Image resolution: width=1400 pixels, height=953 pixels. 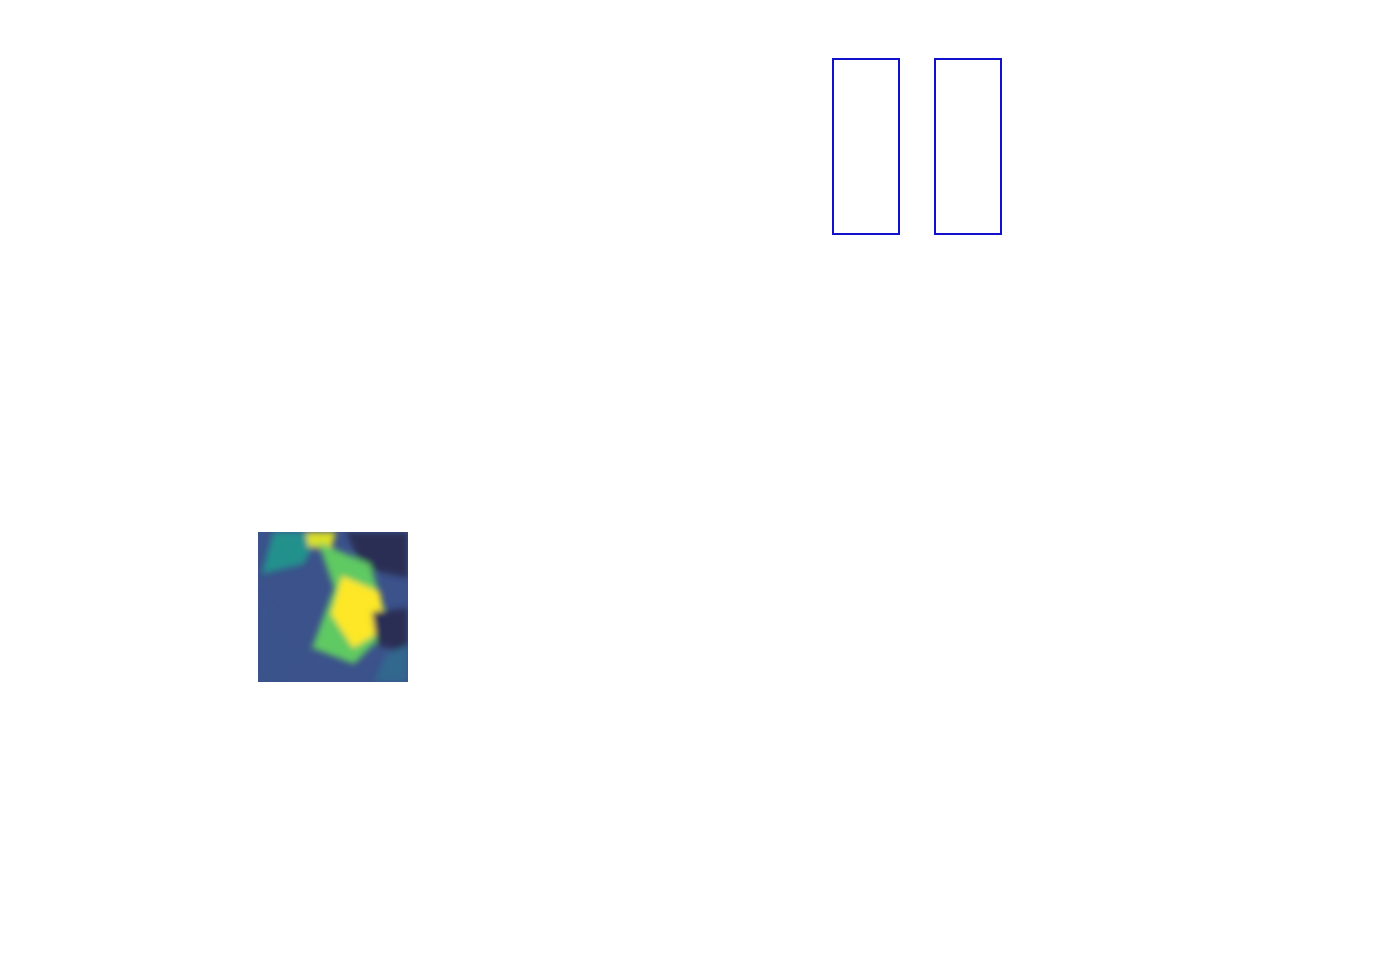 I want to click on with-sky-image, so click(x=866, y=146).